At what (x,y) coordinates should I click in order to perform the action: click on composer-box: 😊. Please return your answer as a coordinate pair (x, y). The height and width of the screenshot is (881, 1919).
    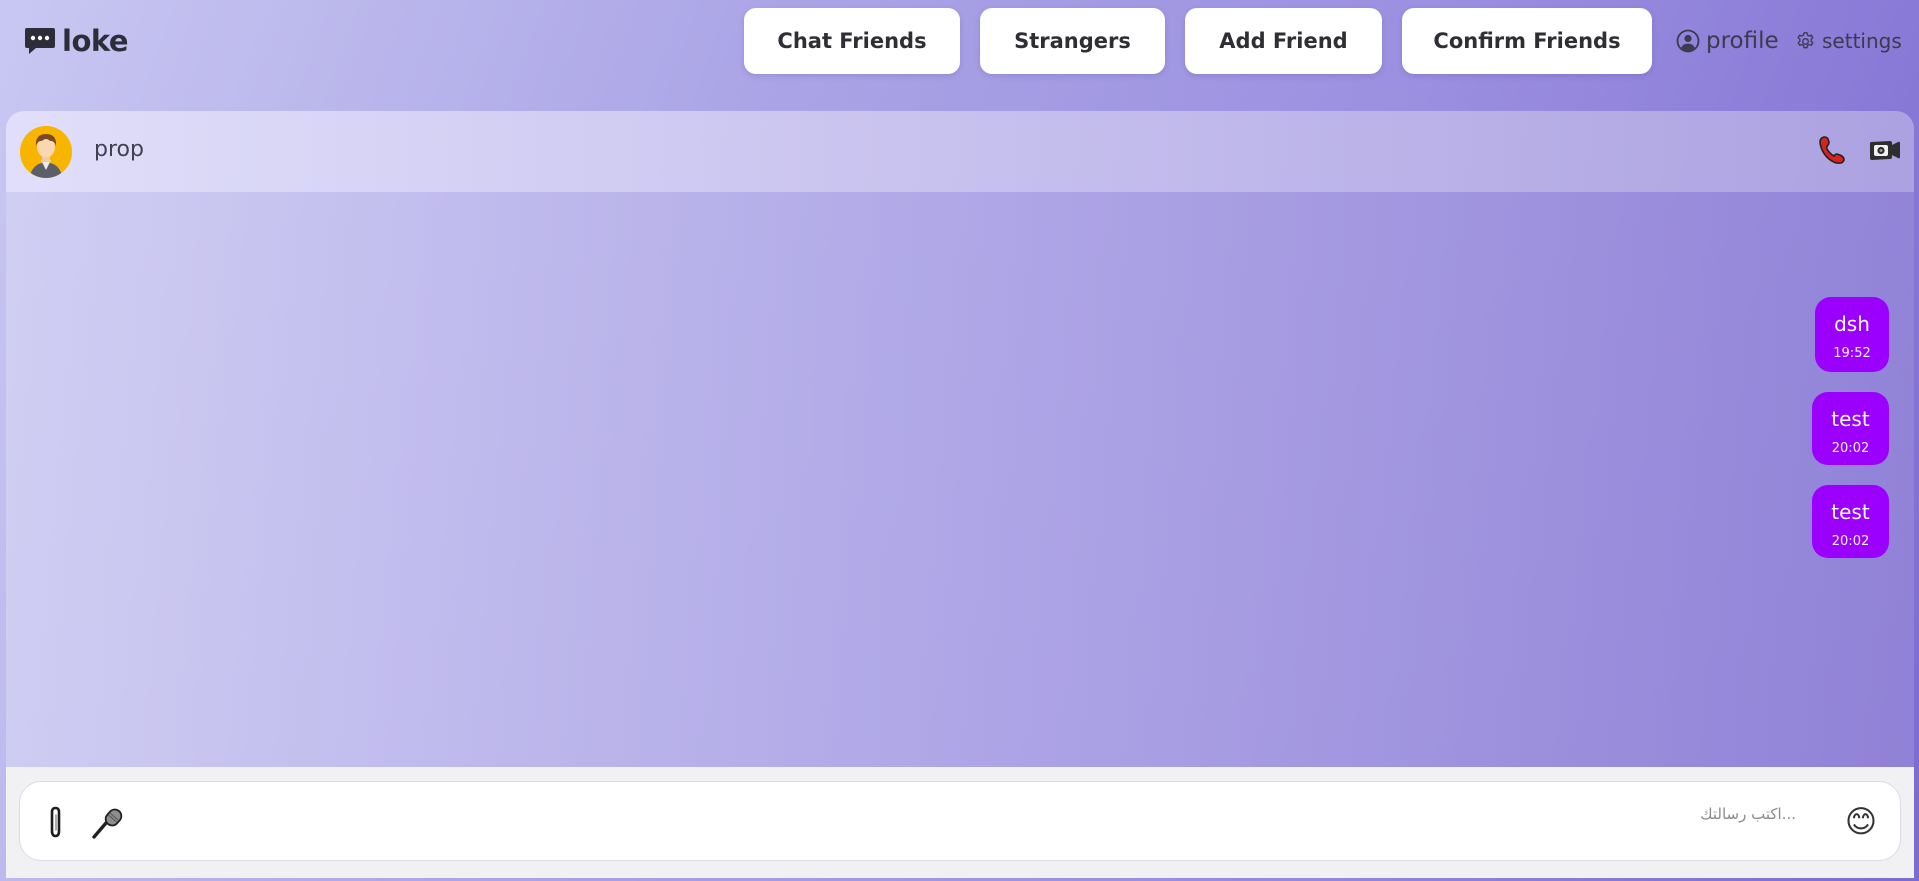
    Looking at the image, I should click on (960, 821).